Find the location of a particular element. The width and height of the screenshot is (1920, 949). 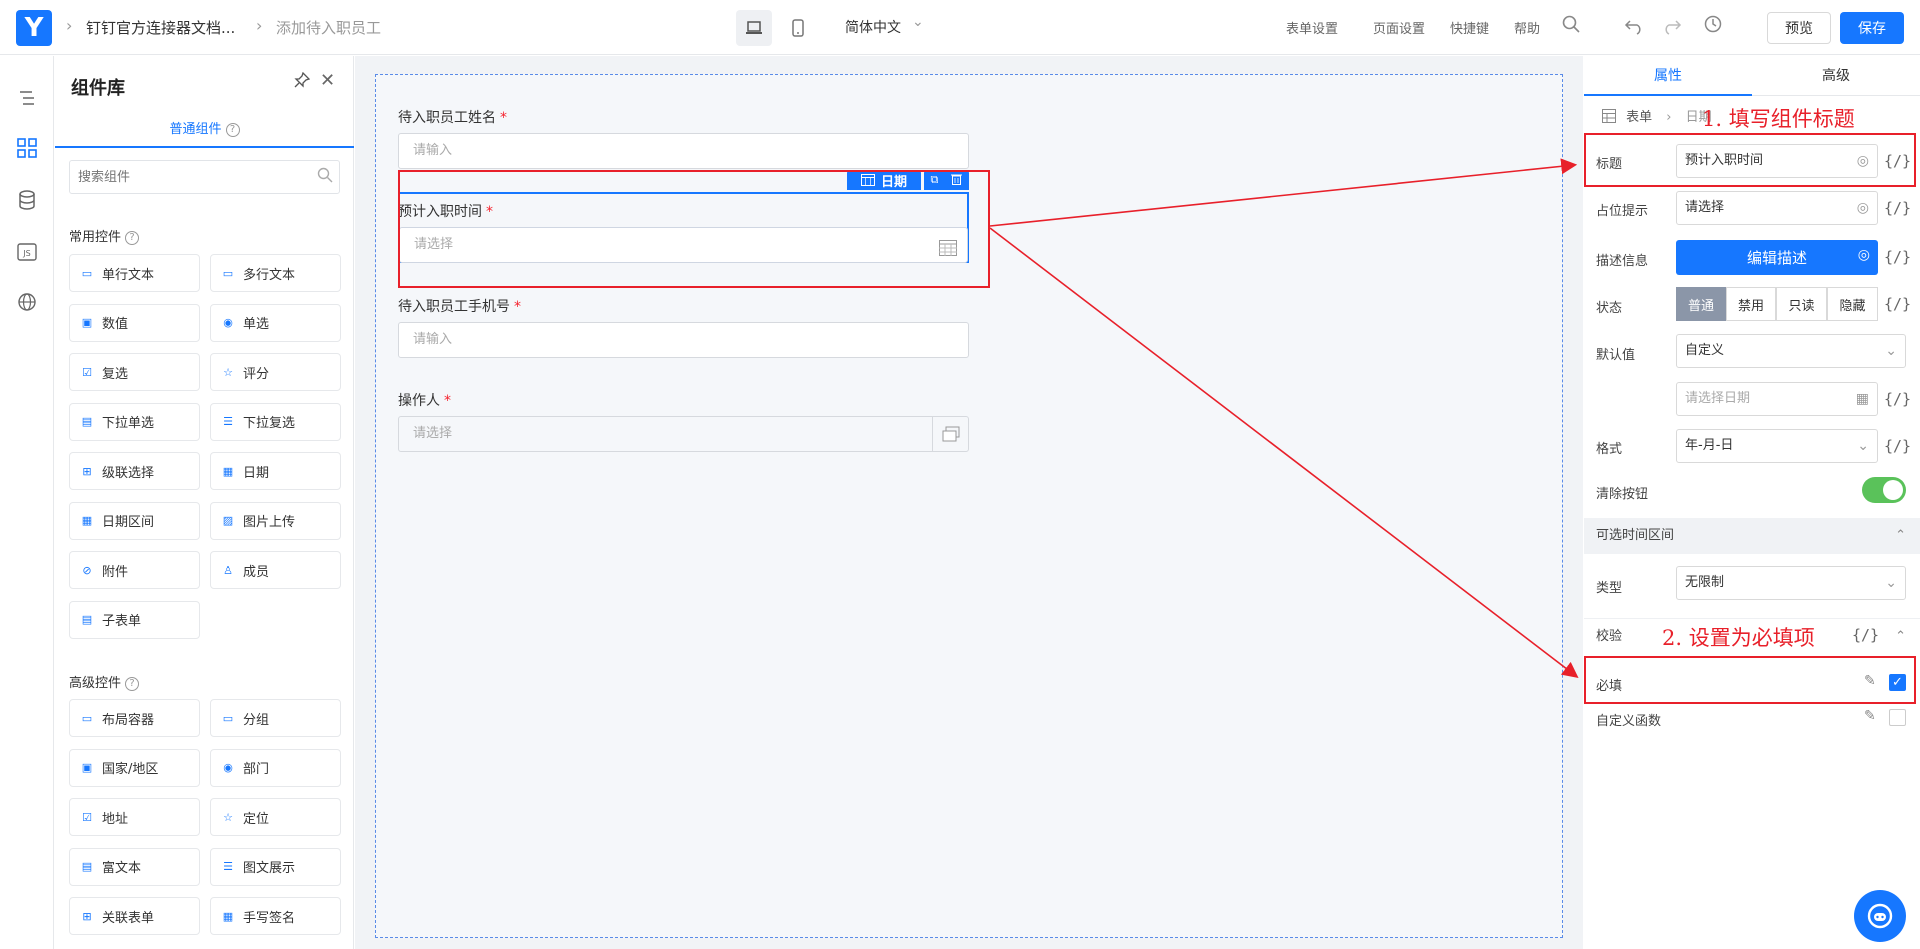

close-icon: ✕ is located at coordinates (327, 80).